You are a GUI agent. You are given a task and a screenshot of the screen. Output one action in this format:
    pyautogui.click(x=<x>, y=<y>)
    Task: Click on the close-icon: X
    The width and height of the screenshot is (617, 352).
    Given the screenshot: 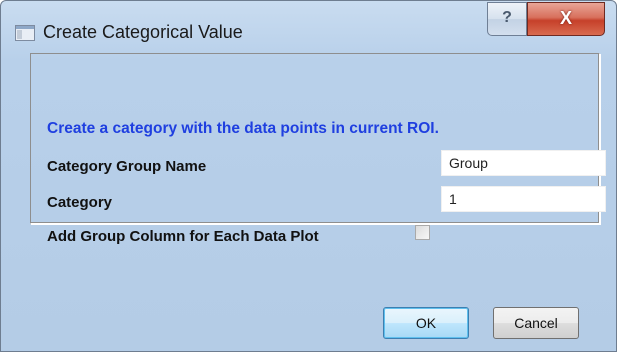 What is the action you would take?
    pyautogui.click(x=565, y=18)
    